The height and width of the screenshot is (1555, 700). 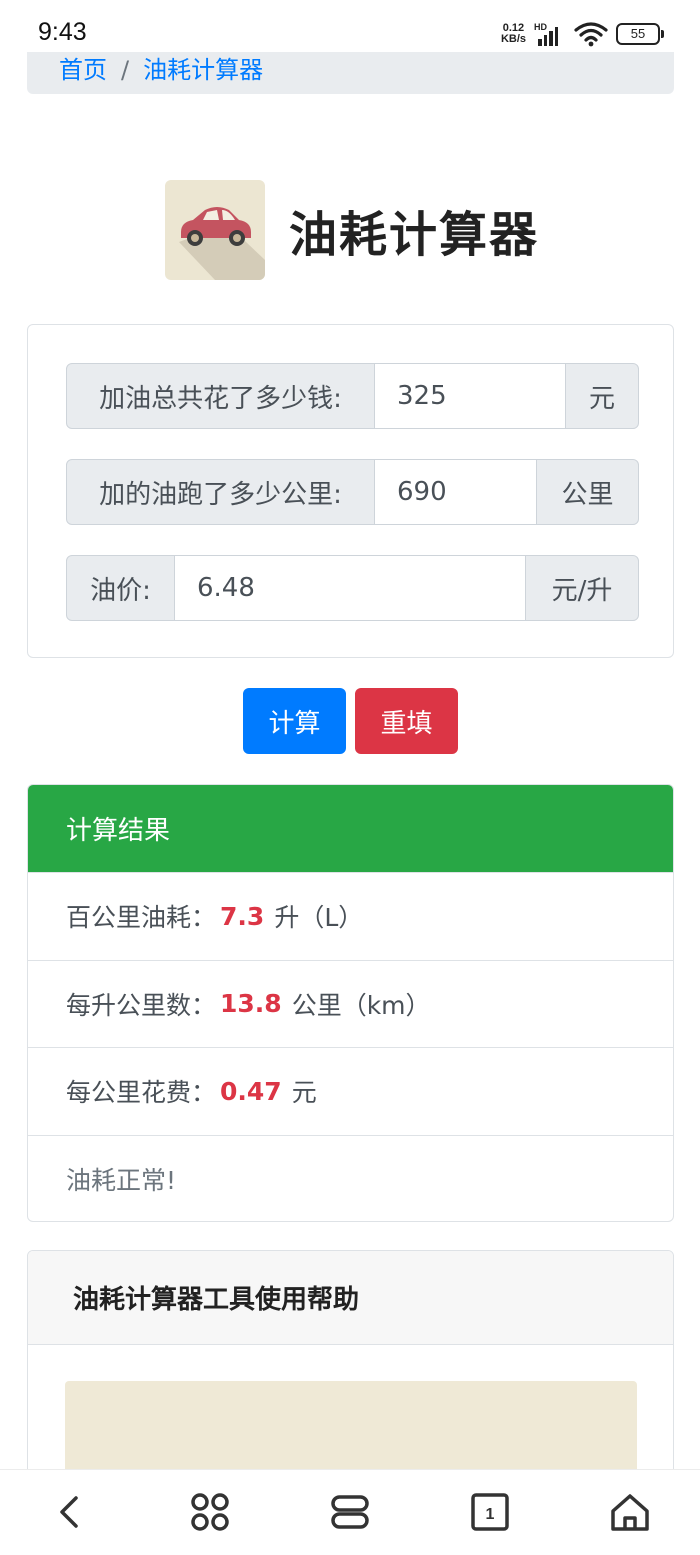 What do you see at coordinates (120, 588) in the screenshot?
I see `price-label: 油价:` at bounding box center [120, 588].